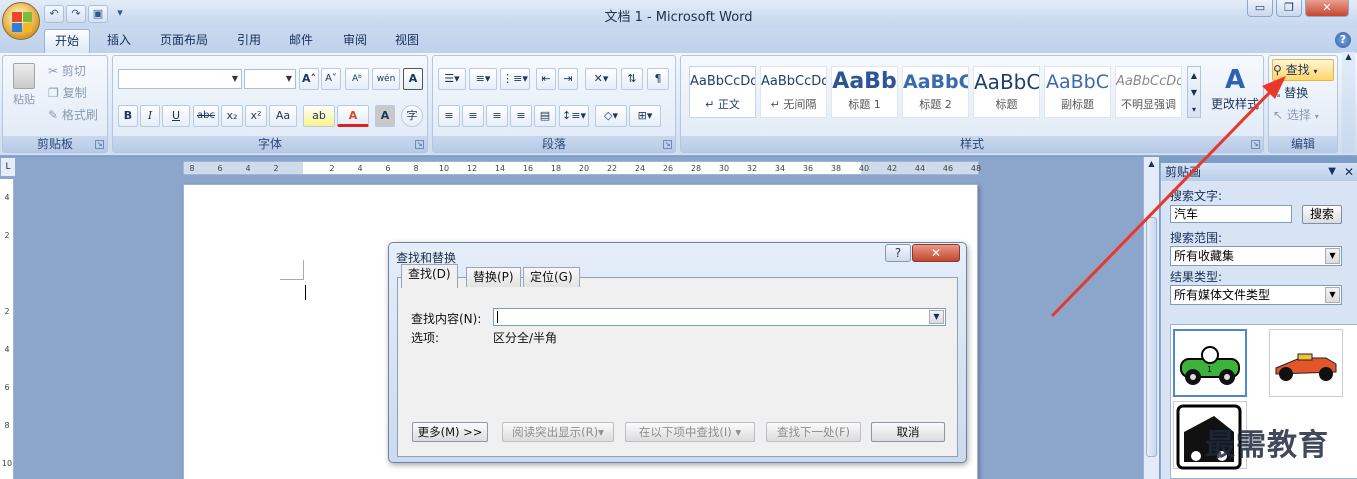 Image resolution: width=1357 pixels, height=479 pixels. What do you see at coordinates (545, 116) in the screenshot?
I see `distributed-button: ▤` at bounding box center [545, 116].